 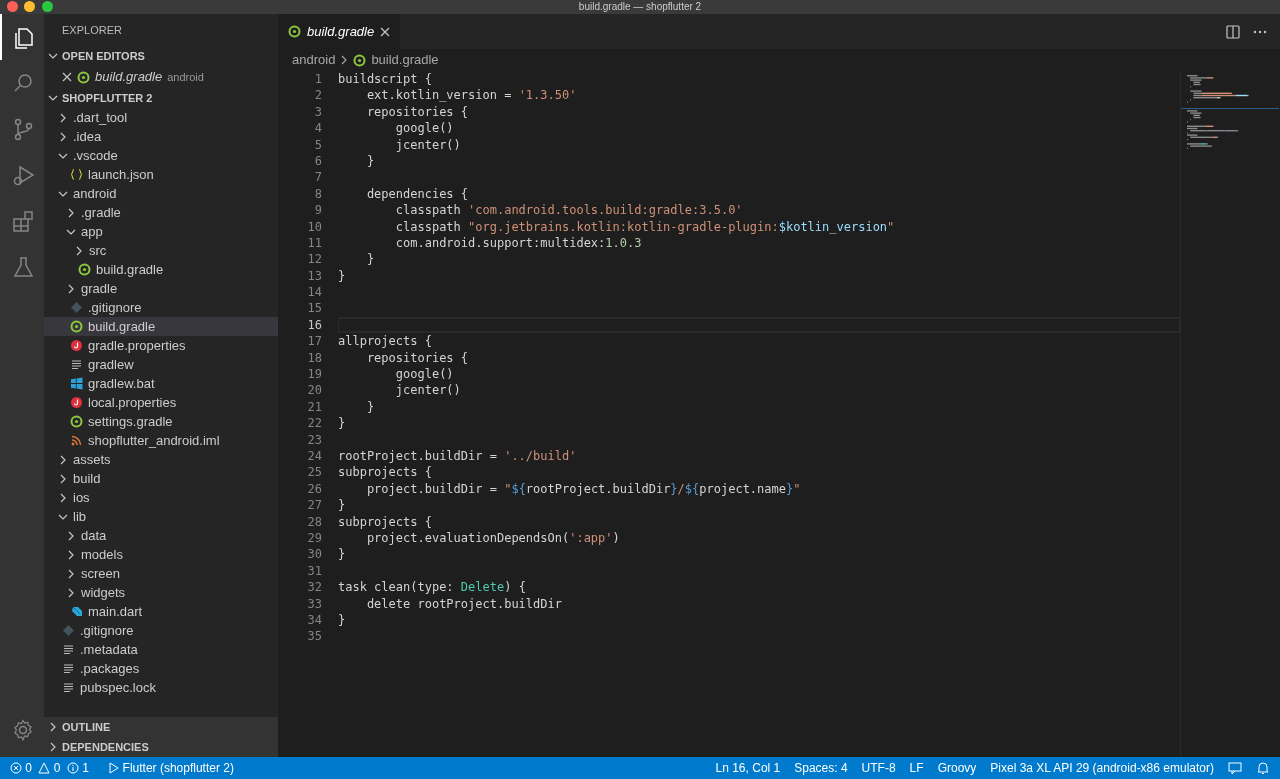 What do you see at coordinates (23, 730) in the screenshot?
I see `settings-icon` at bounding box center [23, 730].